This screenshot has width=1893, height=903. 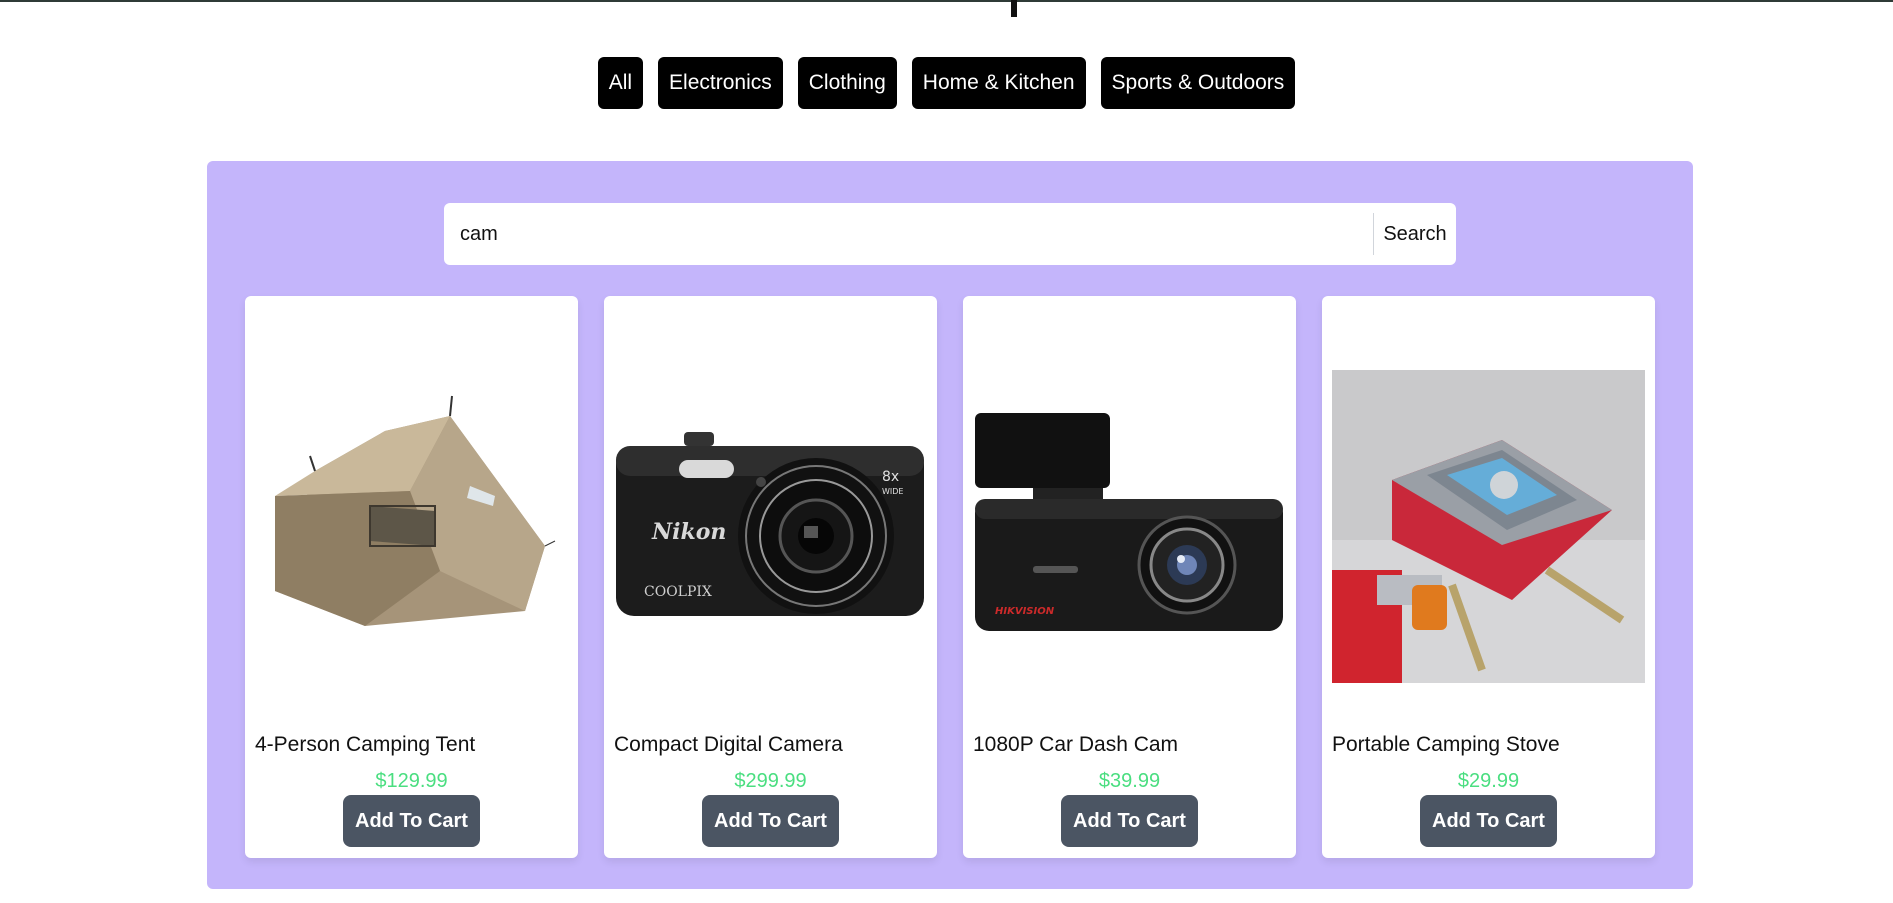 What do you see at coordinates (688, 532) in the screenshot?
I see `camera-brand-logo: Nikon` at bounding box center [688, 532].